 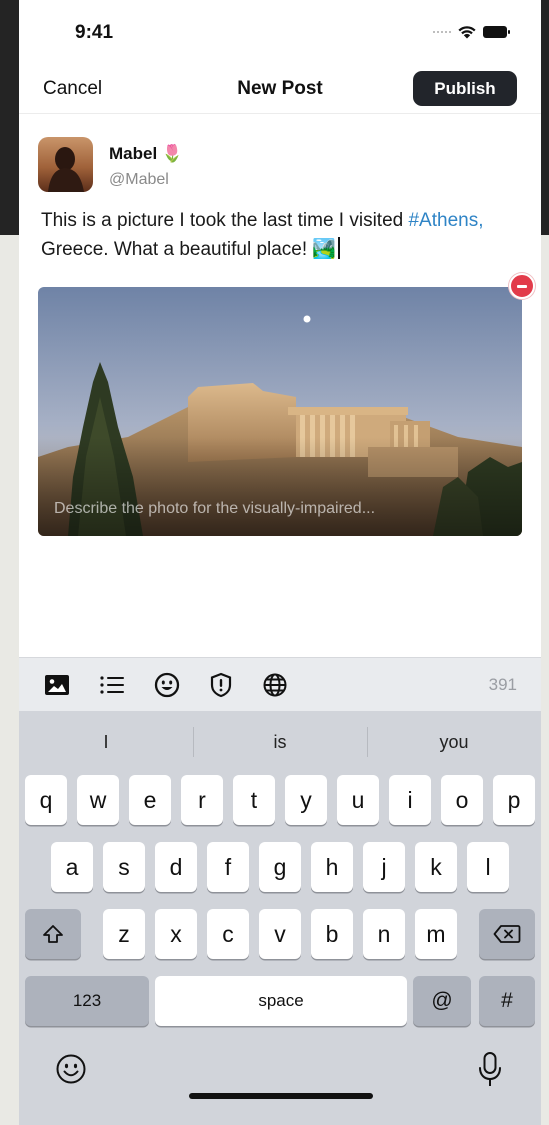 I want to click on key-m: m, so click(x=436, y=934).